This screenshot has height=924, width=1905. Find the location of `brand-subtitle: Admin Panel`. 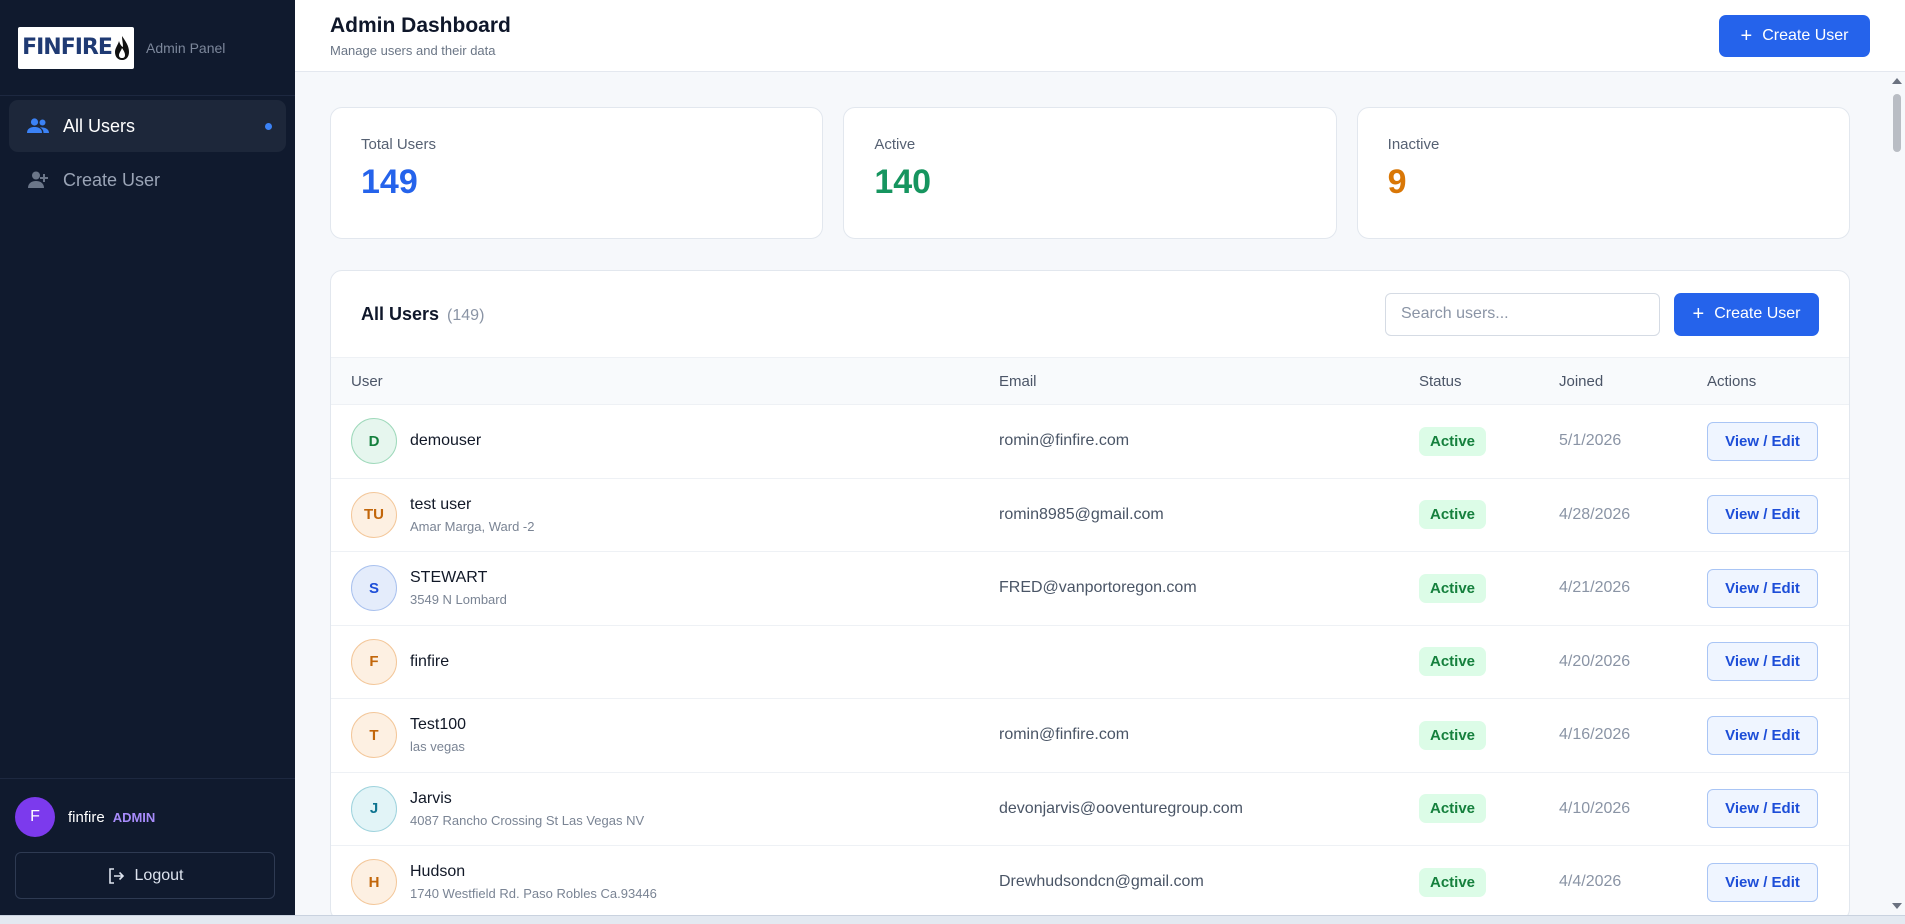

brand-subtitle: Admin Panel is located at coordinates (186, 47).